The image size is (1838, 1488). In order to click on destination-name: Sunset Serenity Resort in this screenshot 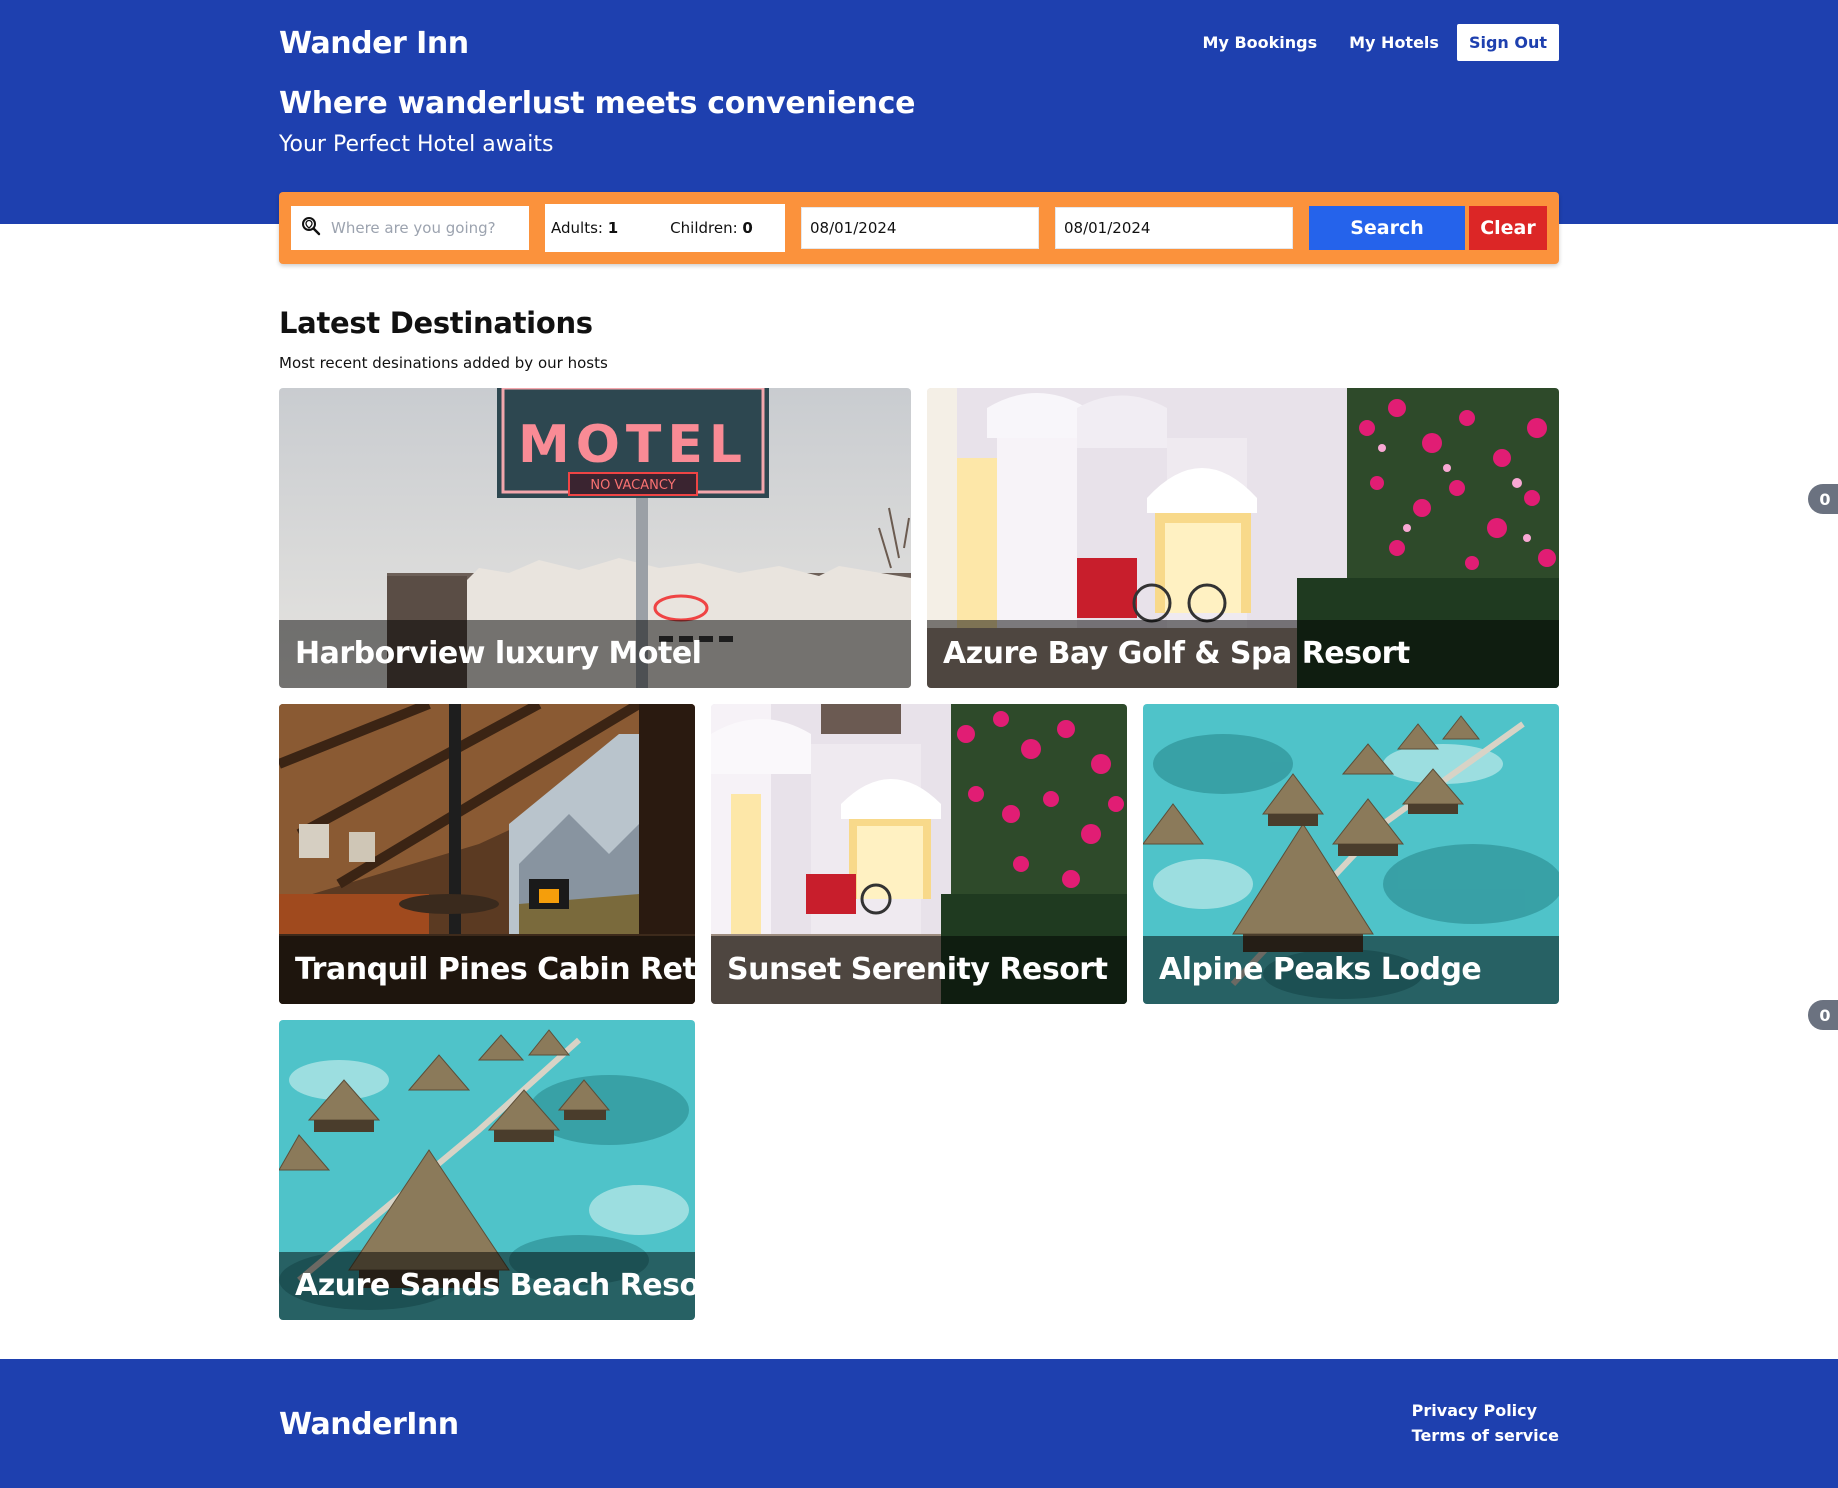, I will do `click(919, 970)`.